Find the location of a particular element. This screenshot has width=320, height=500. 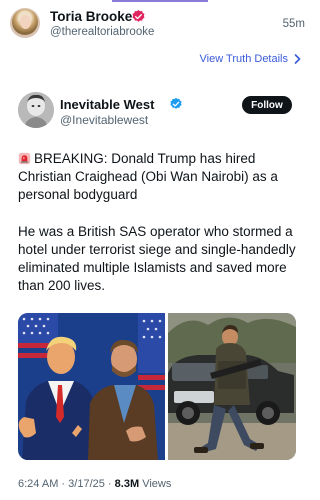

author-name: Toria Brooke is located at coordinates (91, 16).